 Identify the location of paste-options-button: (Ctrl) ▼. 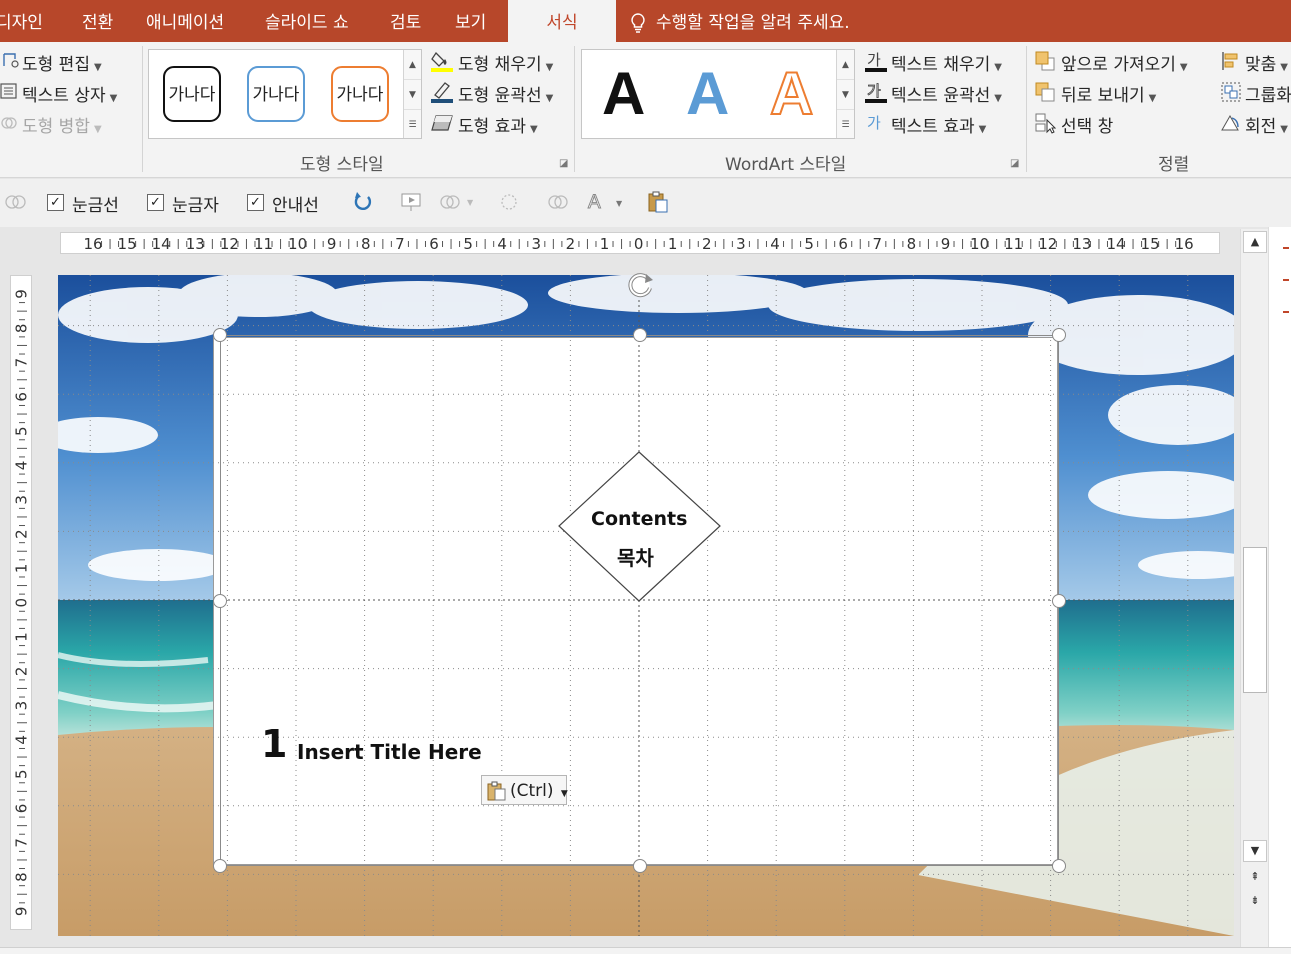
(524, 790).